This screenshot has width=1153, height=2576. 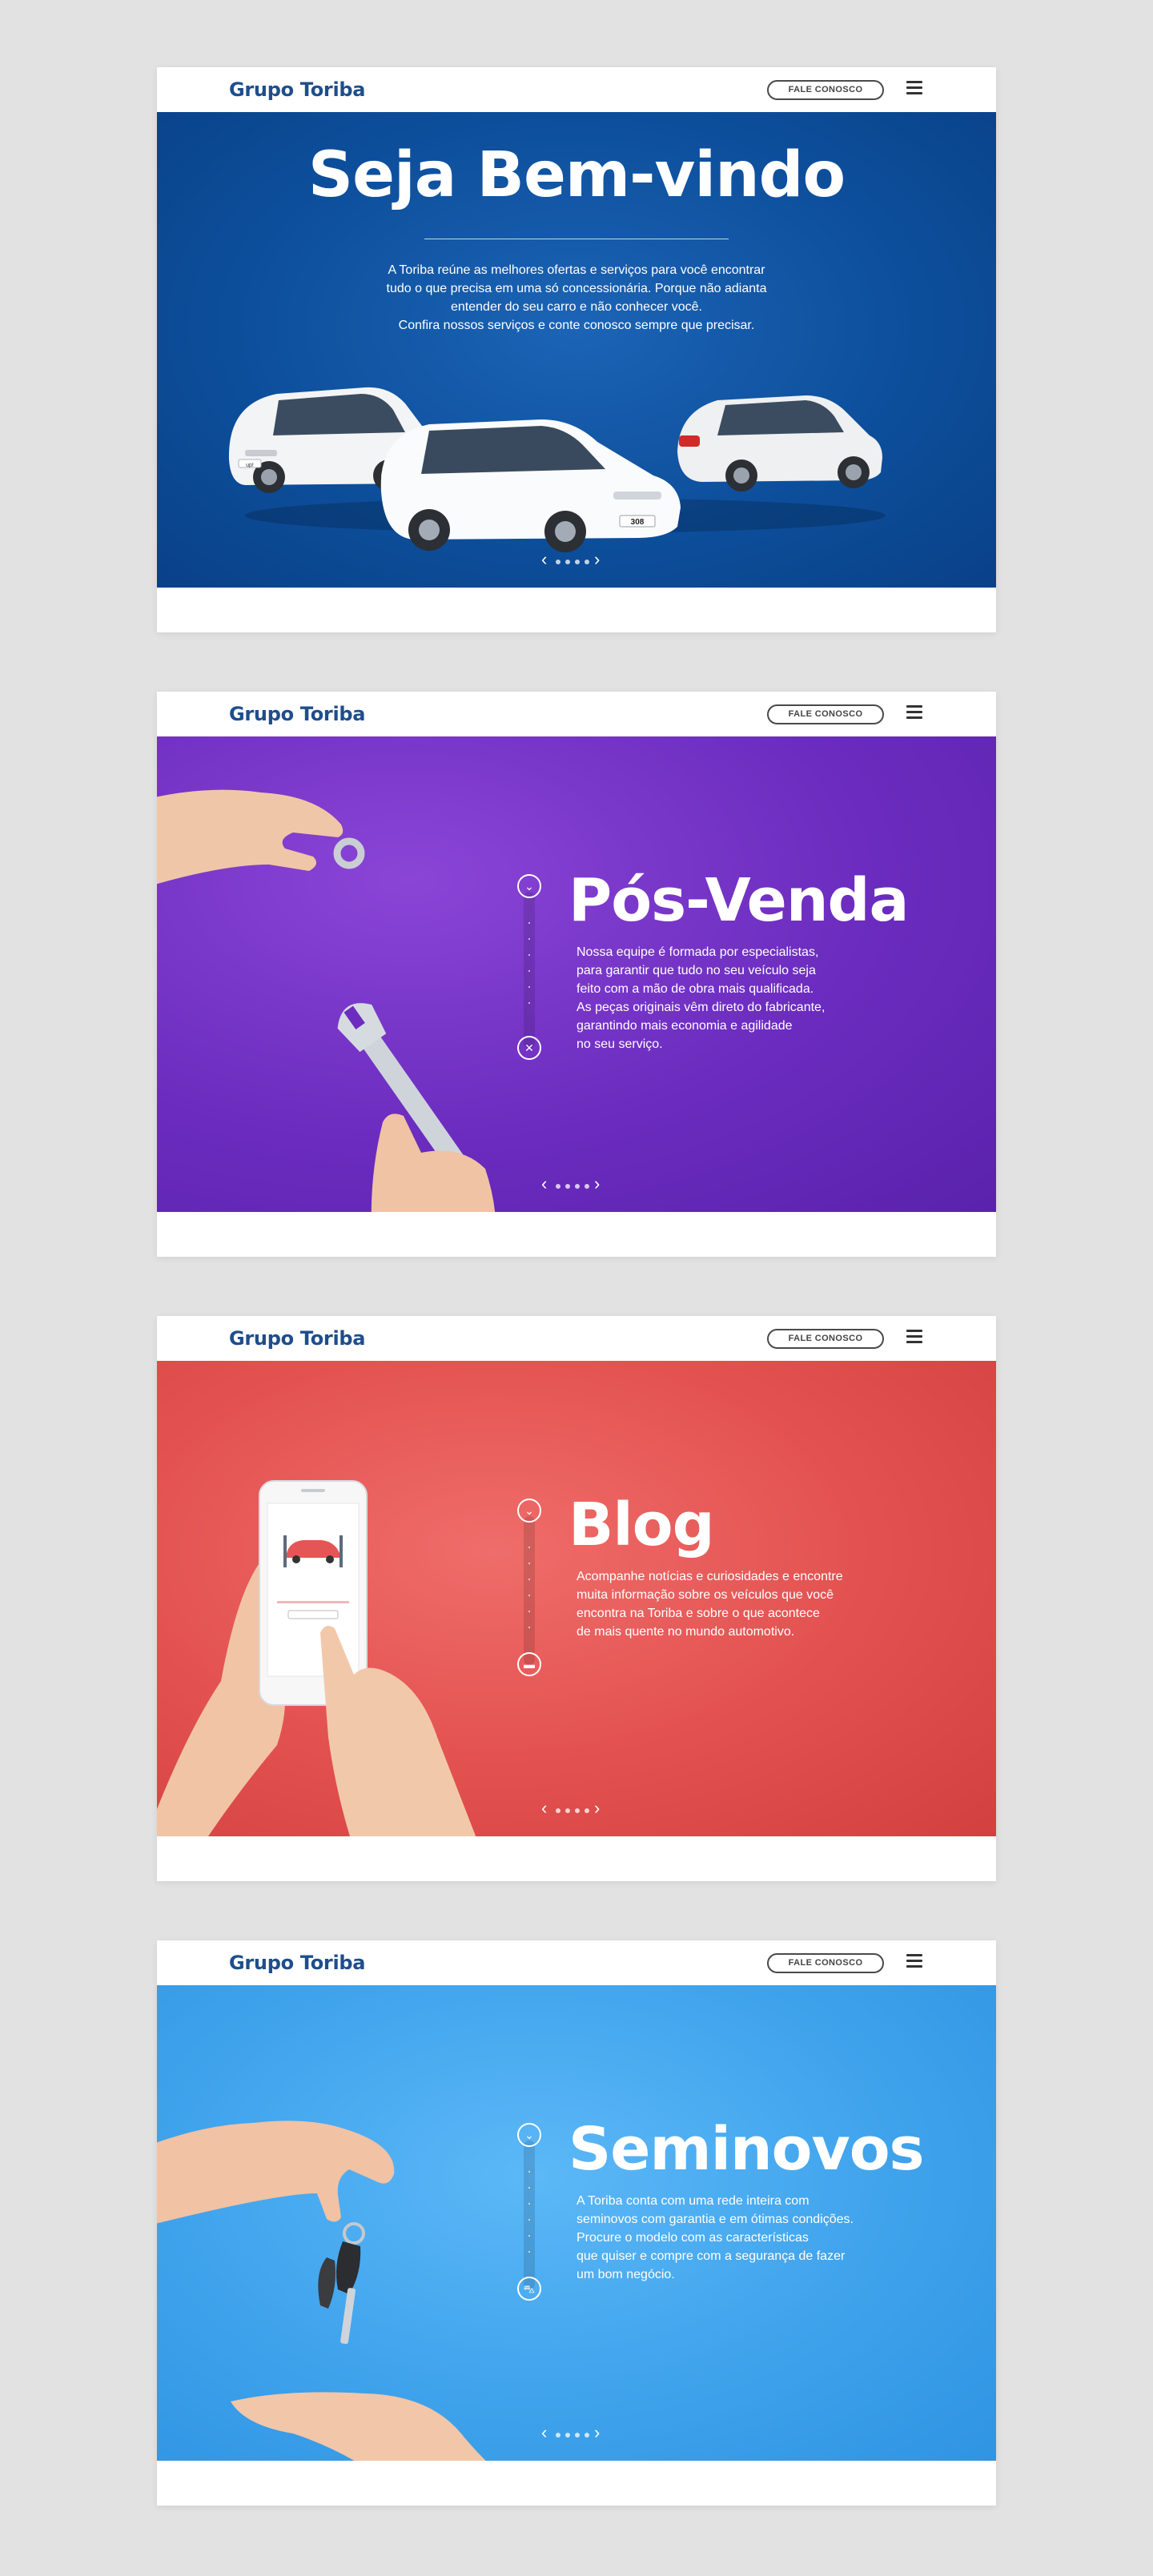 I want to click on hero-title: Blog, so click(x=642, y=1525).